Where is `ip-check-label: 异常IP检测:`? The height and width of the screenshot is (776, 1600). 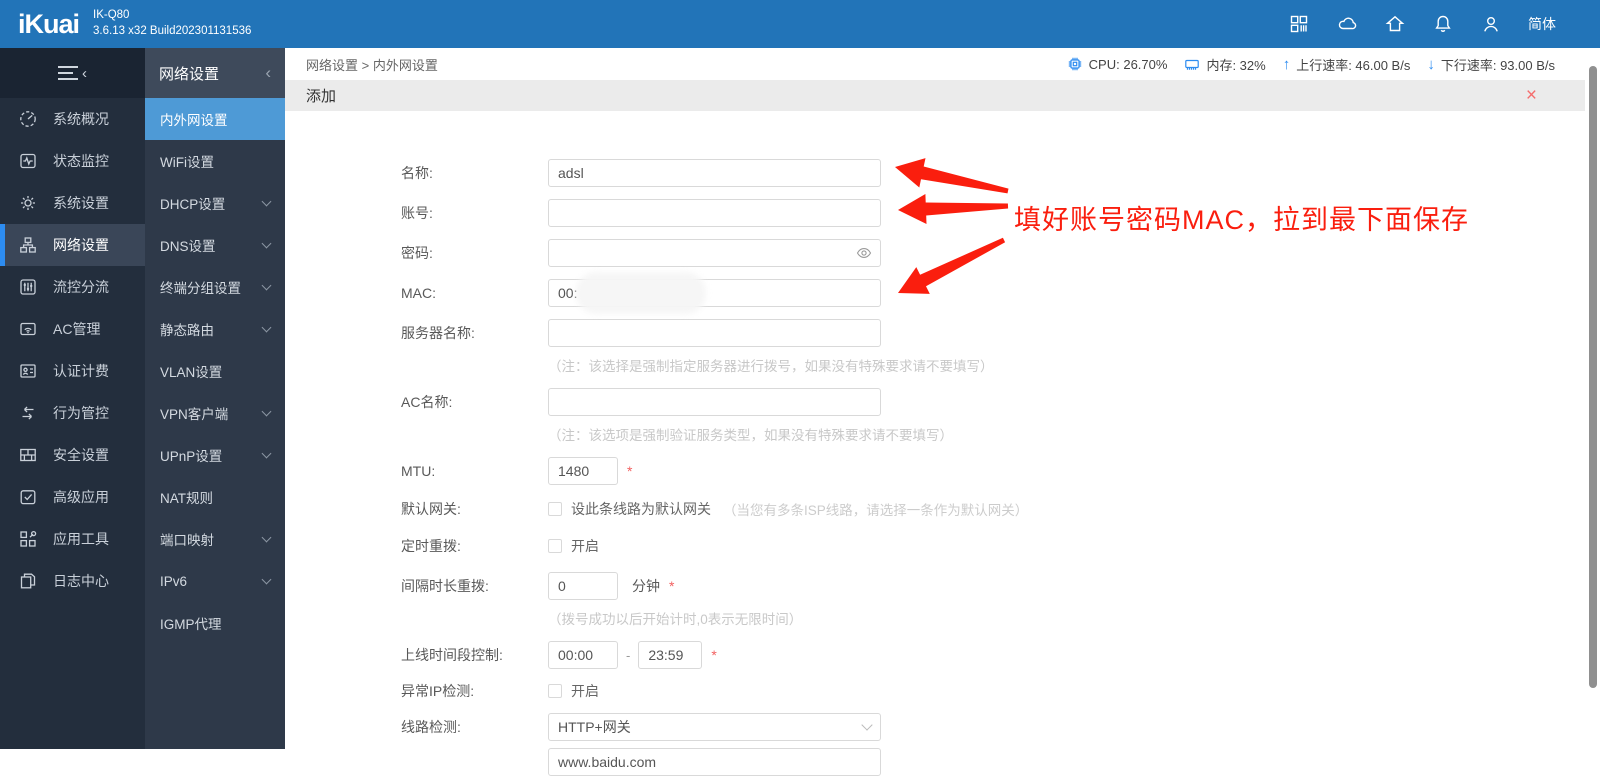 ip-check-label: 异常IP检测: is located at coordinates (438, 691).